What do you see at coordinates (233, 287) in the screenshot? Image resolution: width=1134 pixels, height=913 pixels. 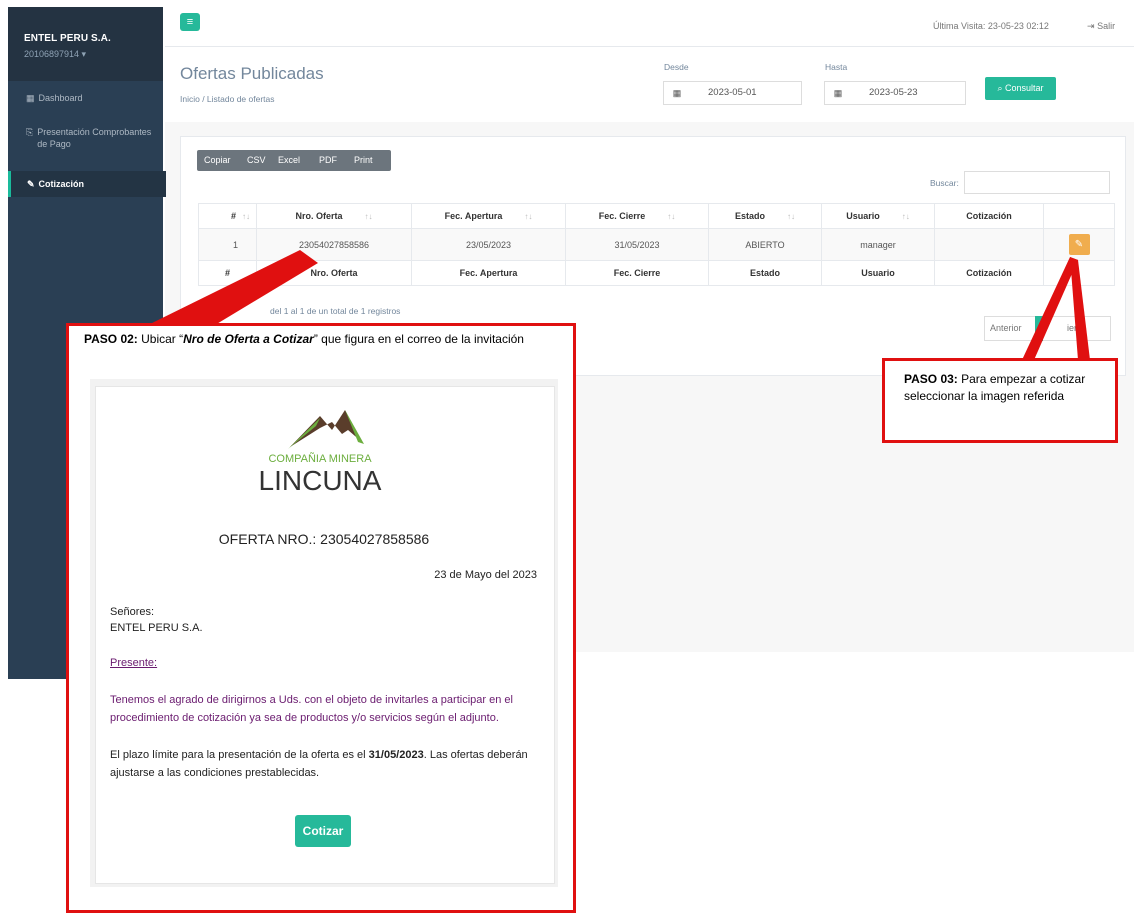 I see `paso2-pointer` at bounding box center [233, 287].